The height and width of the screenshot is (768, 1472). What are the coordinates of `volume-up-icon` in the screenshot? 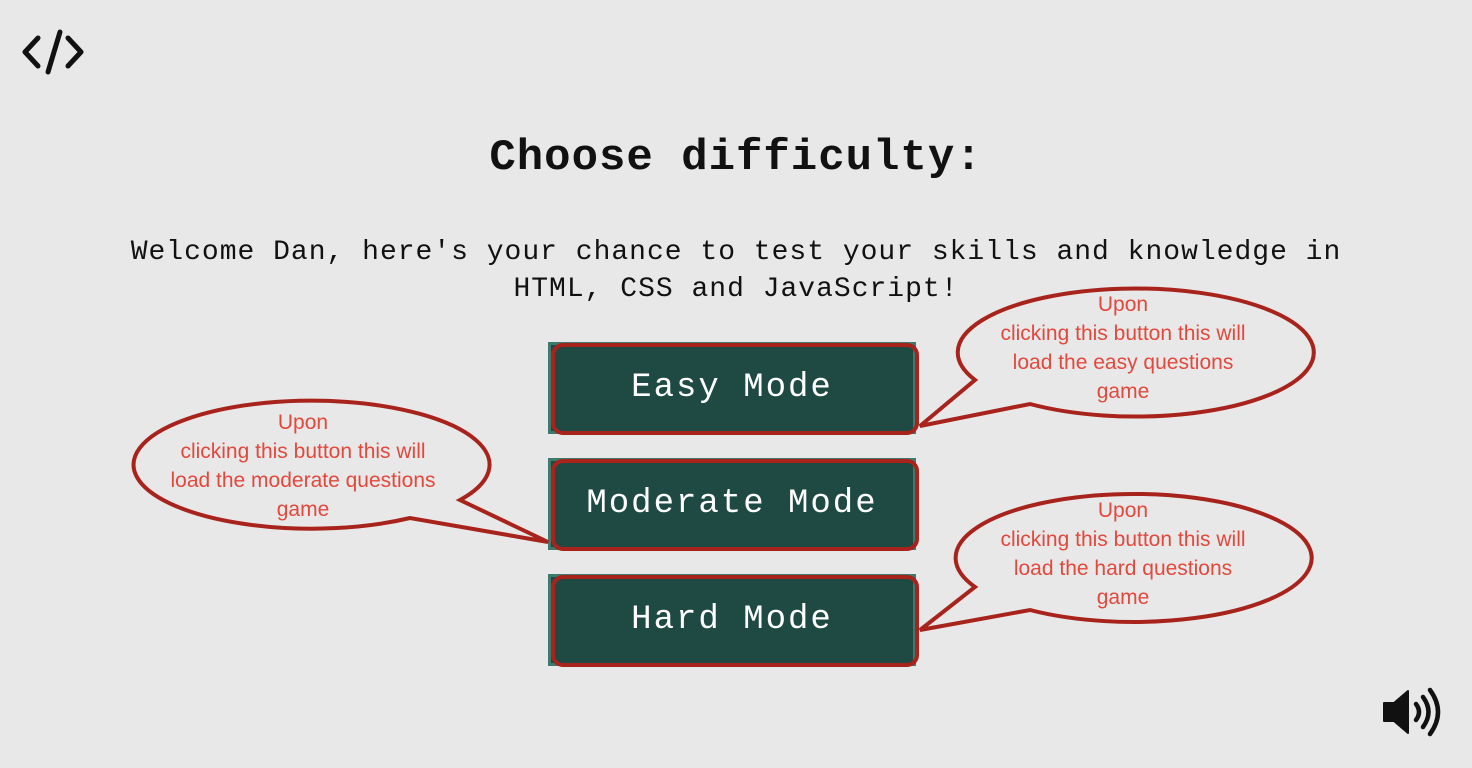 It's located at (1413, 712).